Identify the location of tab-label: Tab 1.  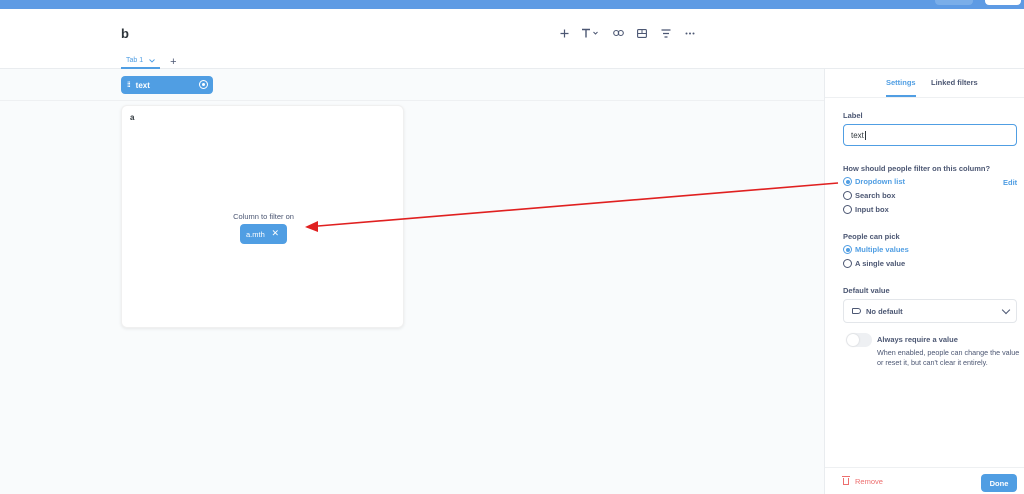
(135, 60).